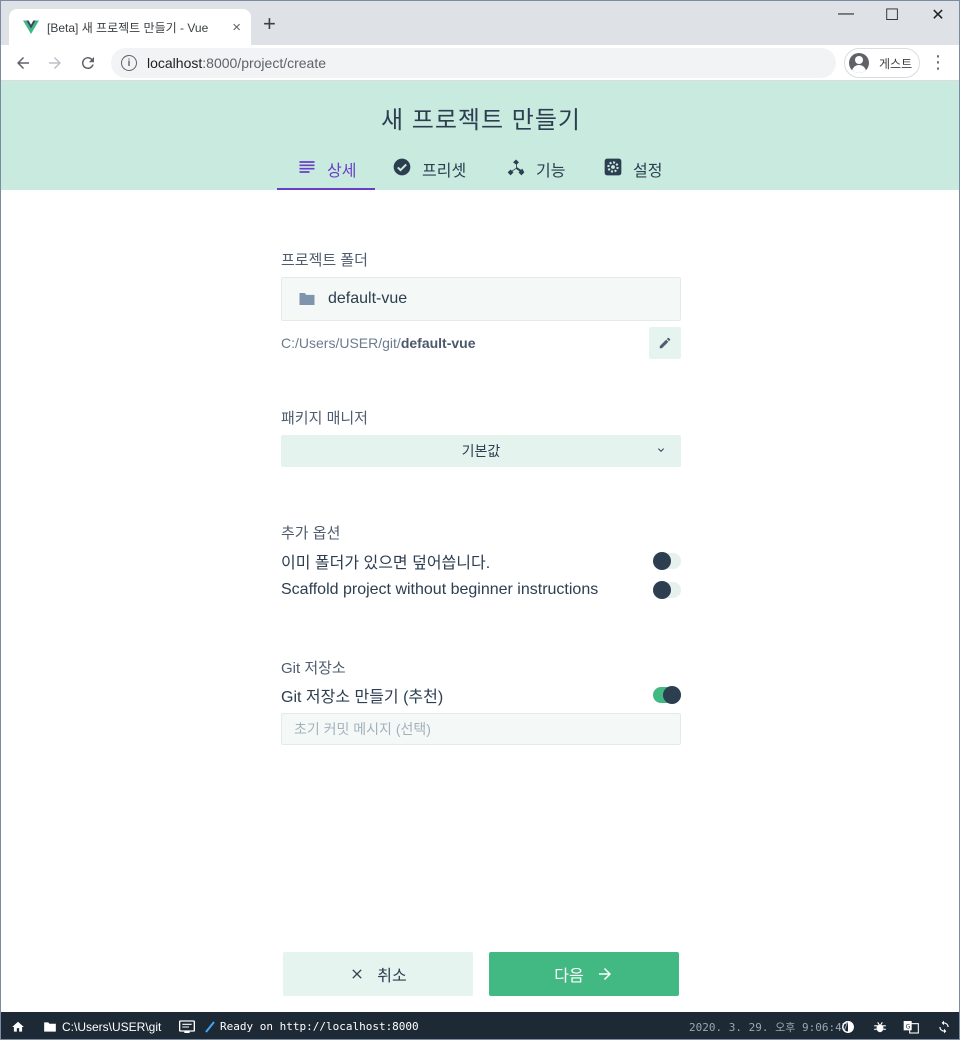 Image resolution: width=960 pixels, height=1040 pixels. I want to click on commit-message-input: 초기 커밋 메시지 (선택), so click(481, 729).